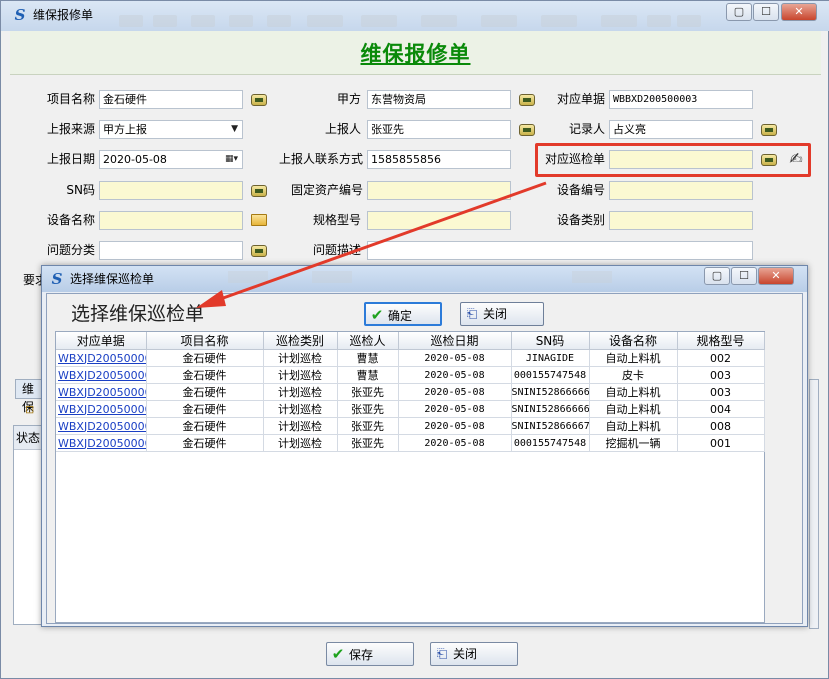 This screenshot has width=829, height=679. I want to click on annotation-arrow, so click(371, 244).